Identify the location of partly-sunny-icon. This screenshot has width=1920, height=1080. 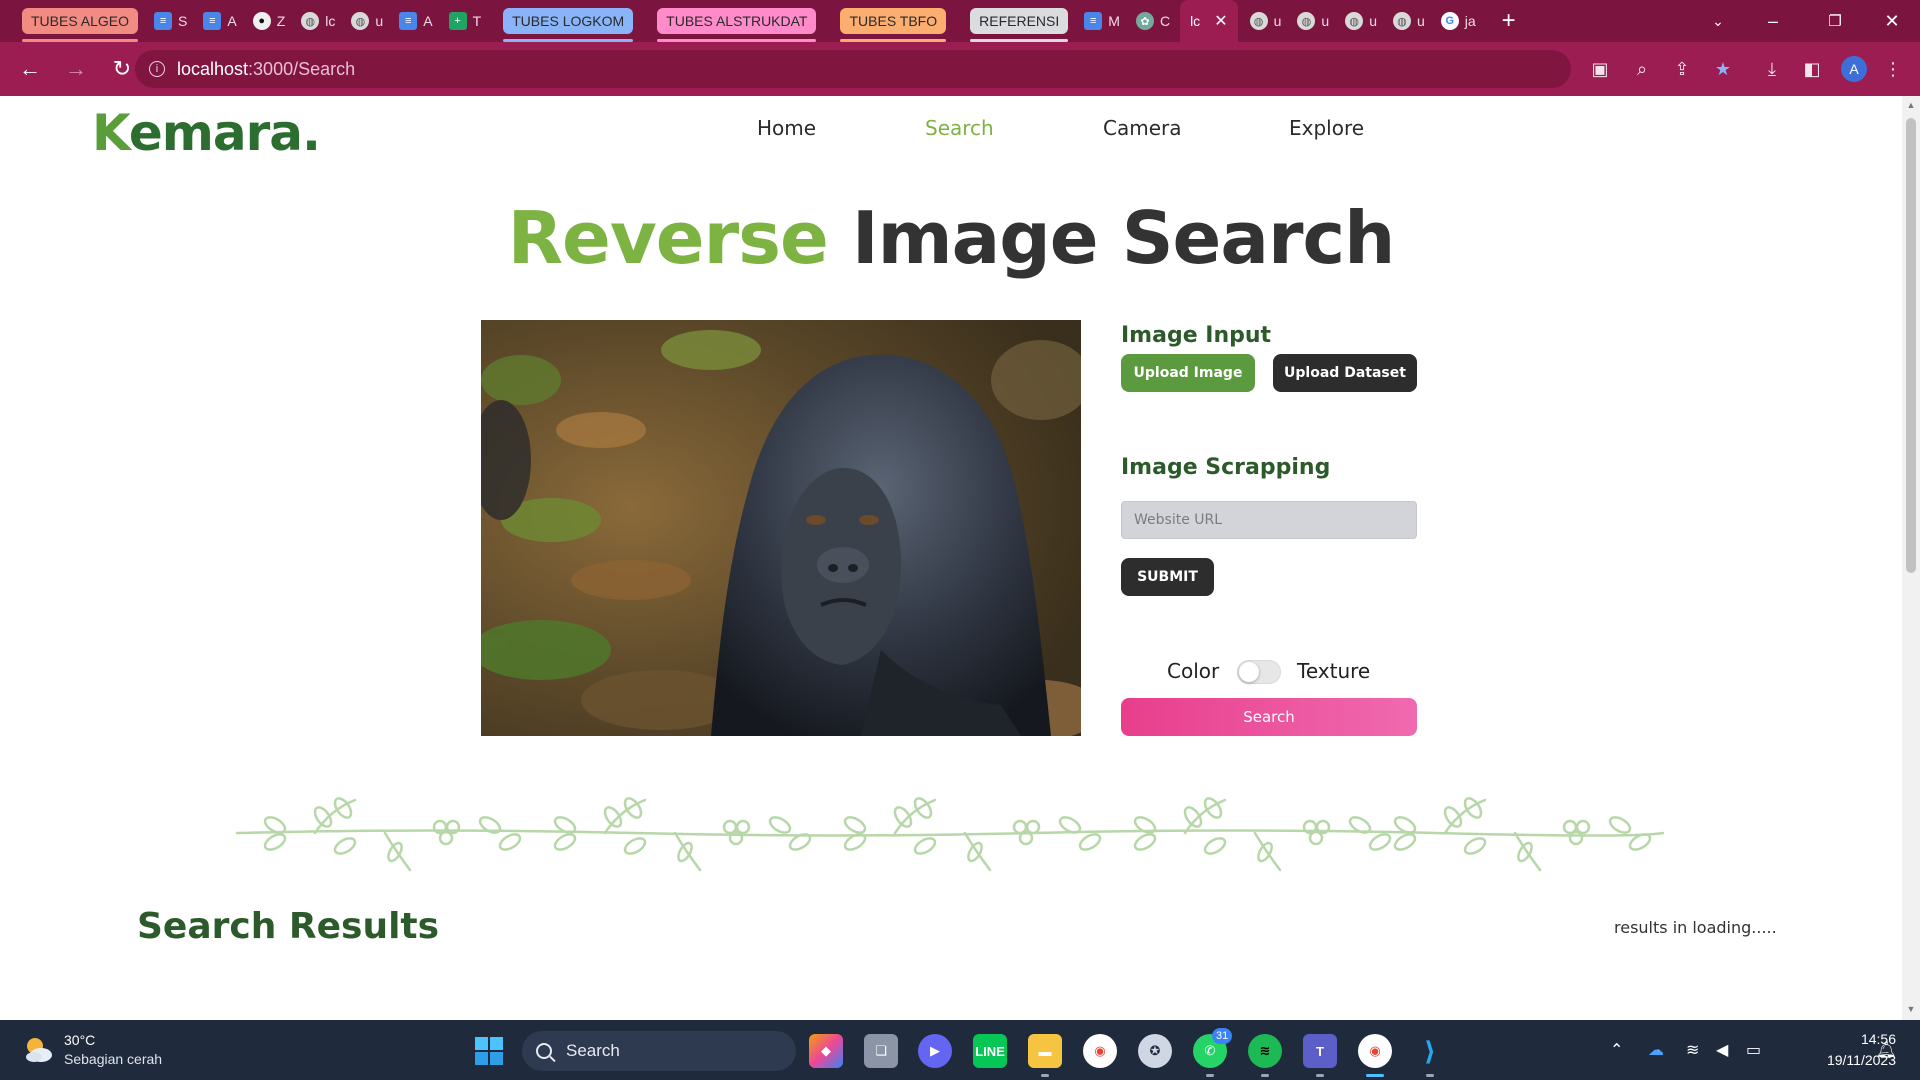
(38, 1050).